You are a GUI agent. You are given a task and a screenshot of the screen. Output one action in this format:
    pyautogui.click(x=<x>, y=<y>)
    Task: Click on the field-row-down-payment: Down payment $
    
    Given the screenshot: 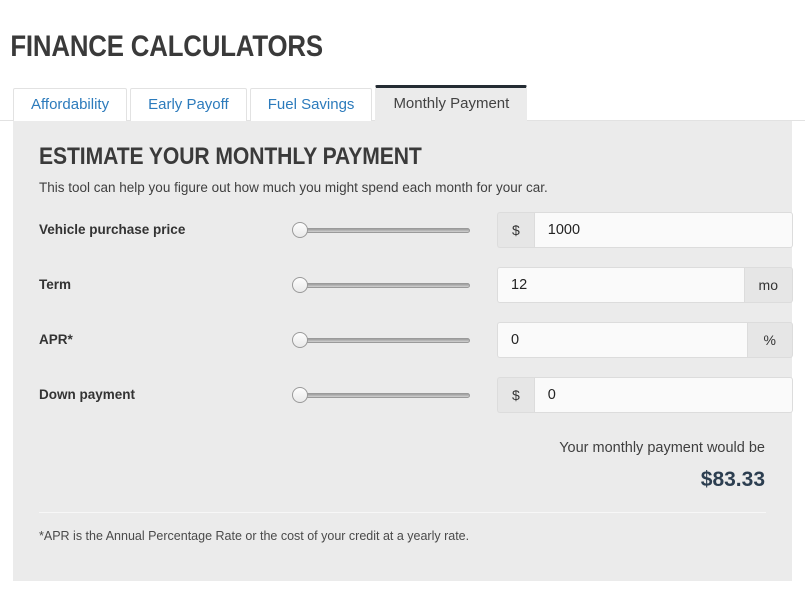 What is the action you would take?
    pyautogui.click(x=416, y=395)
    